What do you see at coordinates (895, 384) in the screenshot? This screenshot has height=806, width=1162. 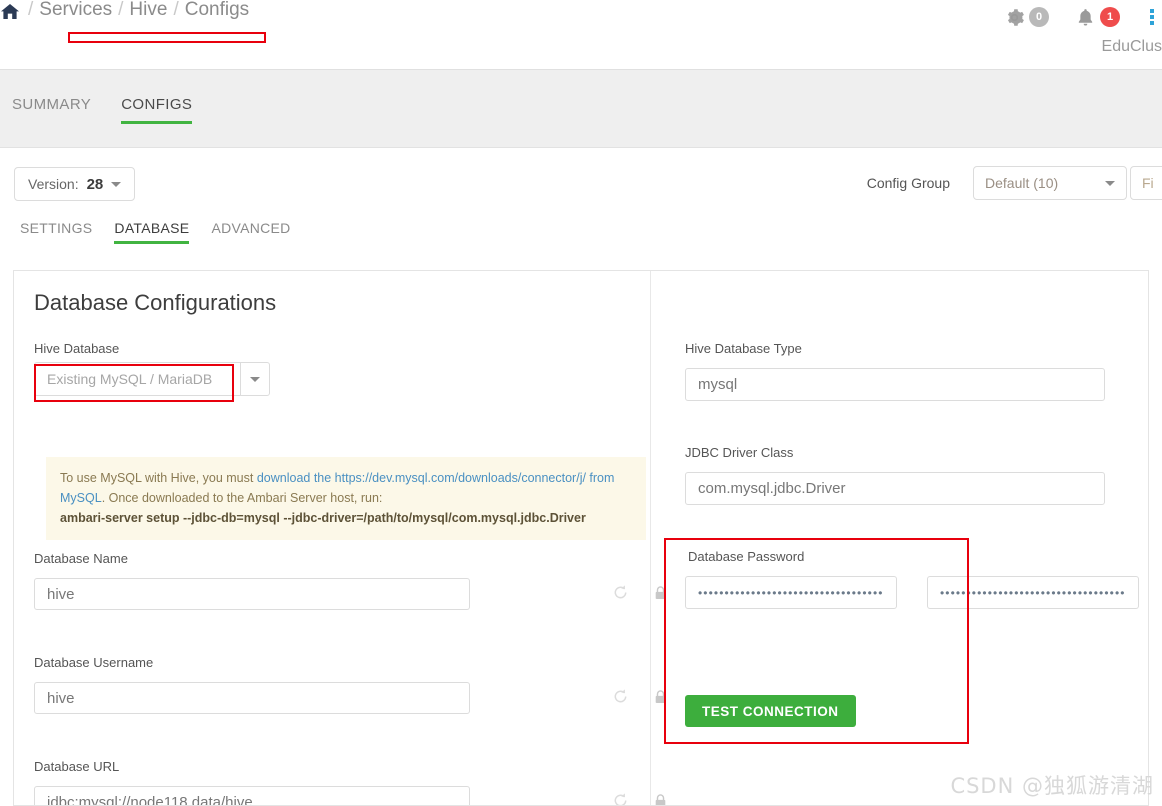 I see `hive-database-type-input: mysql` at bounding box center [895, 384].